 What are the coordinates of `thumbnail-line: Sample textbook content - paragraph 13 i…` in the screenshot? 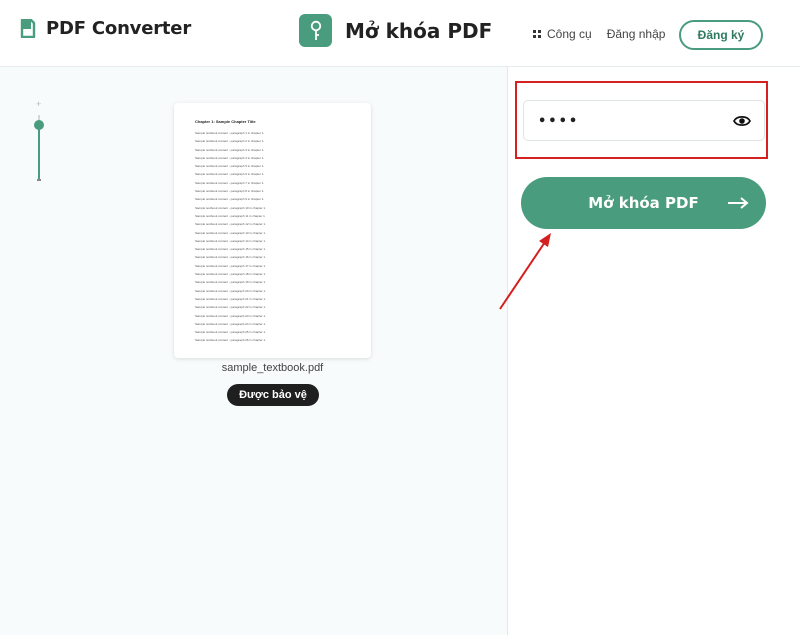 It's located at (230, 232).